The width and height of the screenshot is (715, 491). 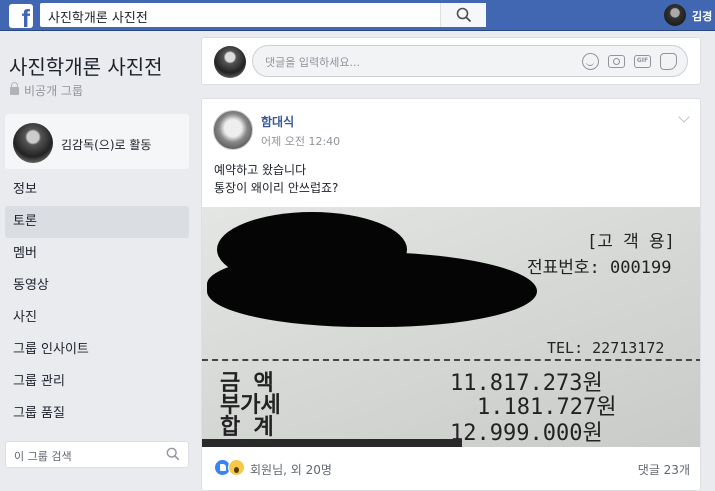 I want to click on receipt-row-label: 합 계, so click(x=247, y=427).